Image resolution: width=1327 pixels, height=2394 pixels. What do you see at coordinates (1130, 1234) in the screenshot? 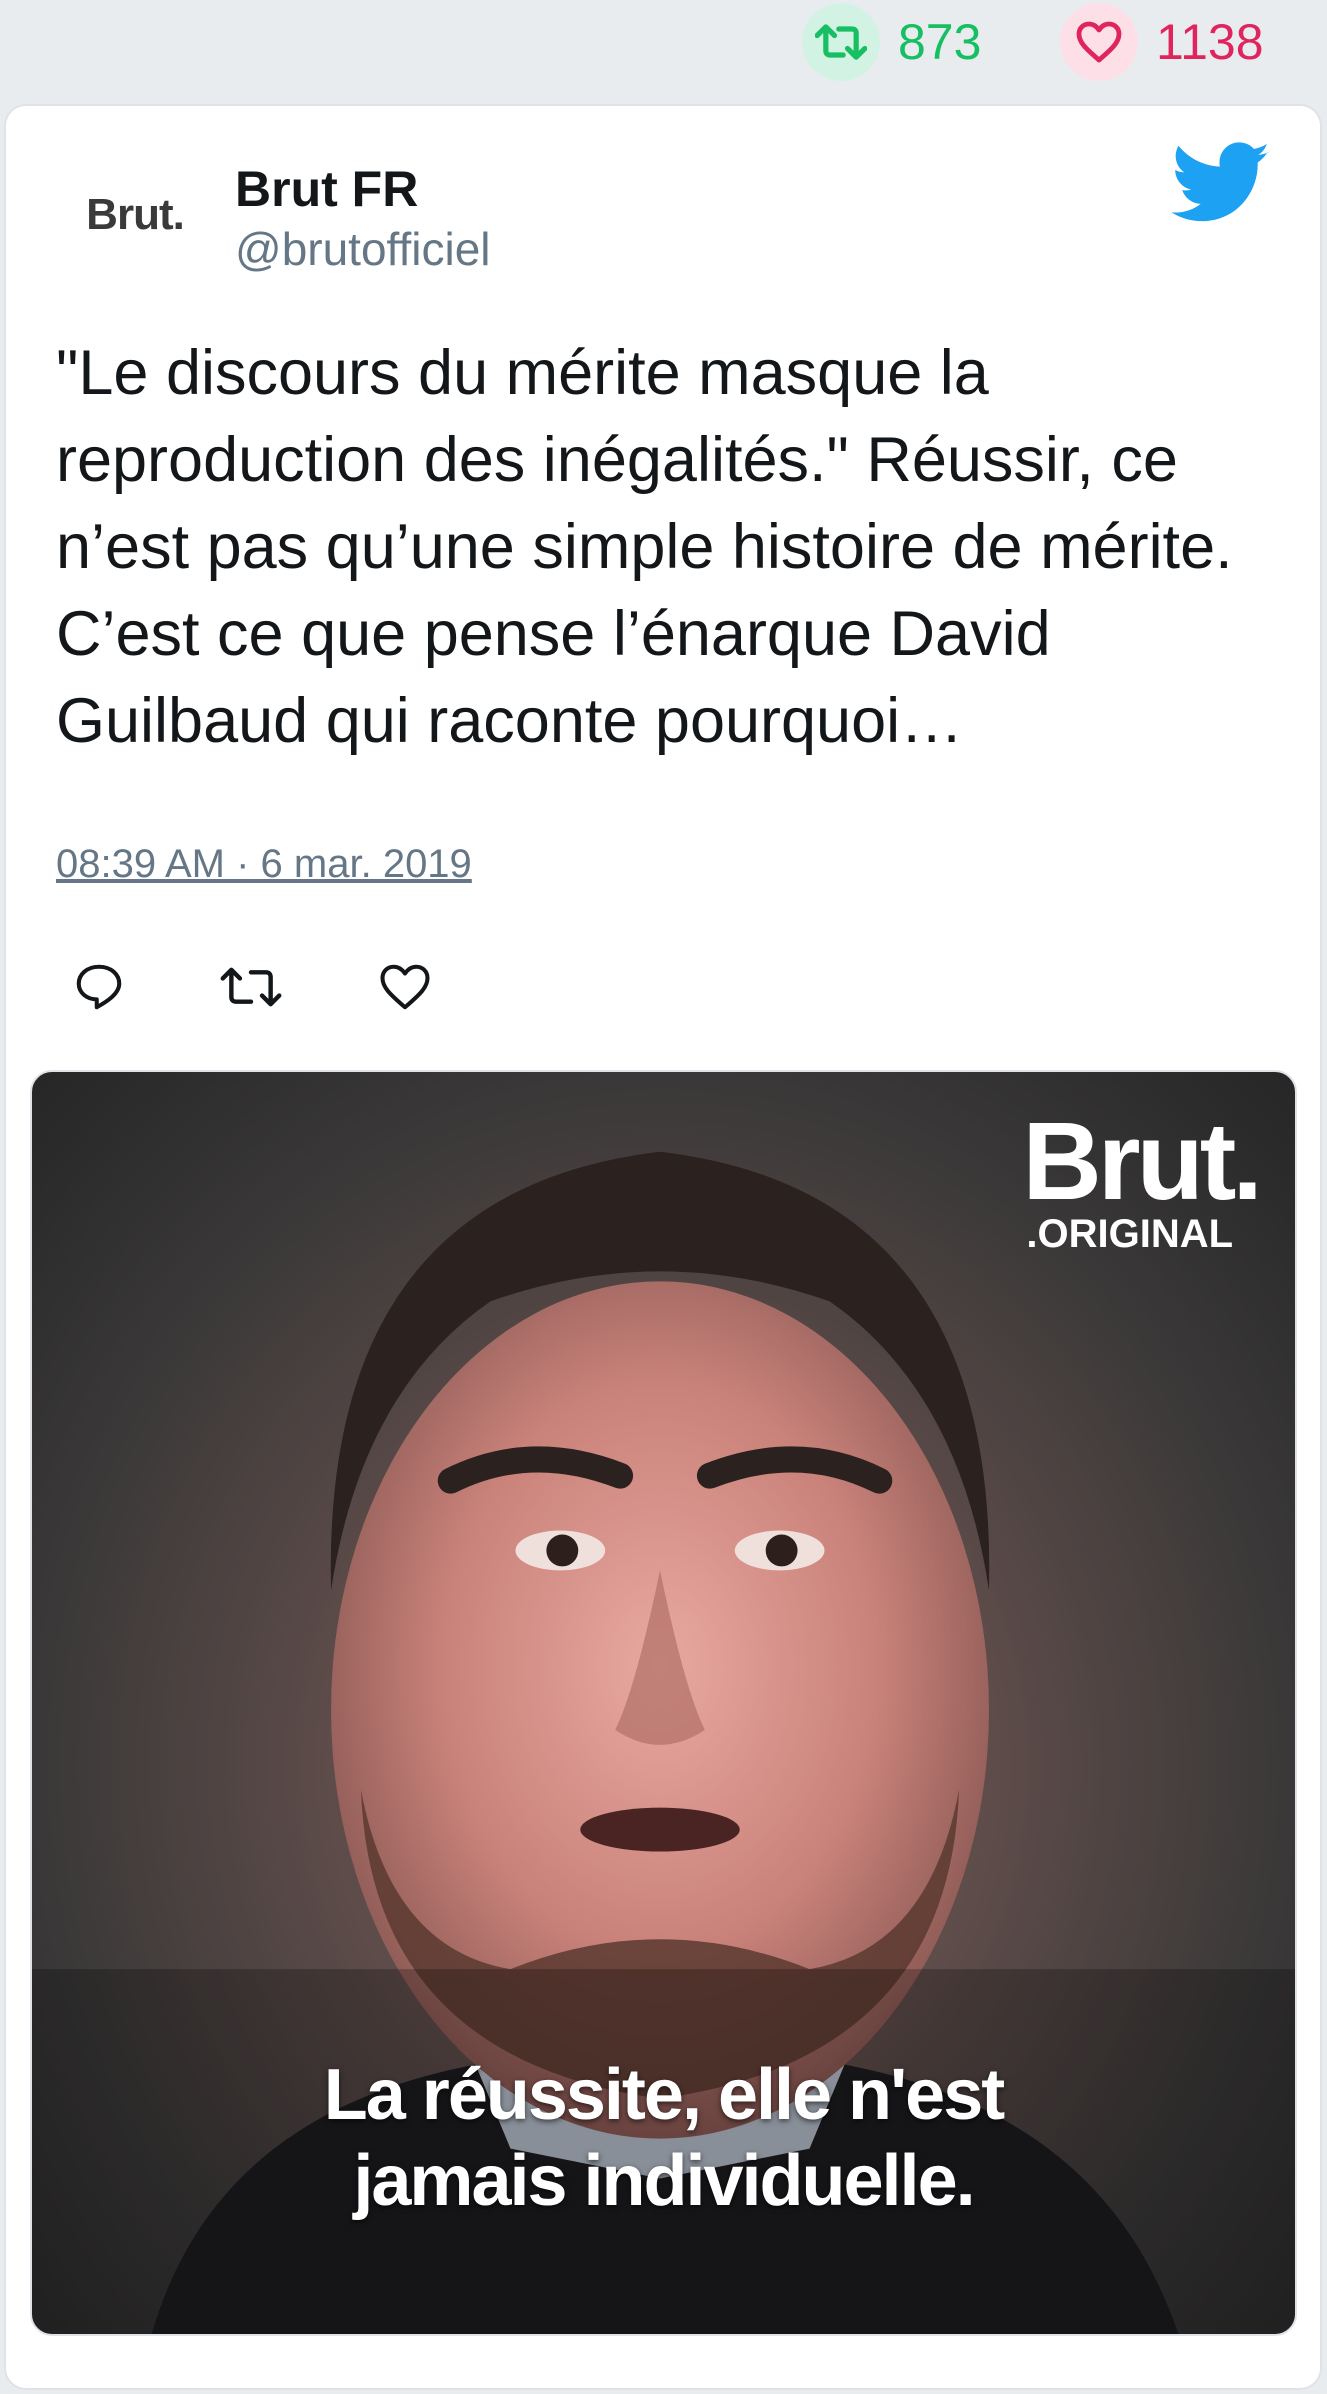
I see `brand-subtitle: .ORIGINAL` at bounding box center [1130, 1234].